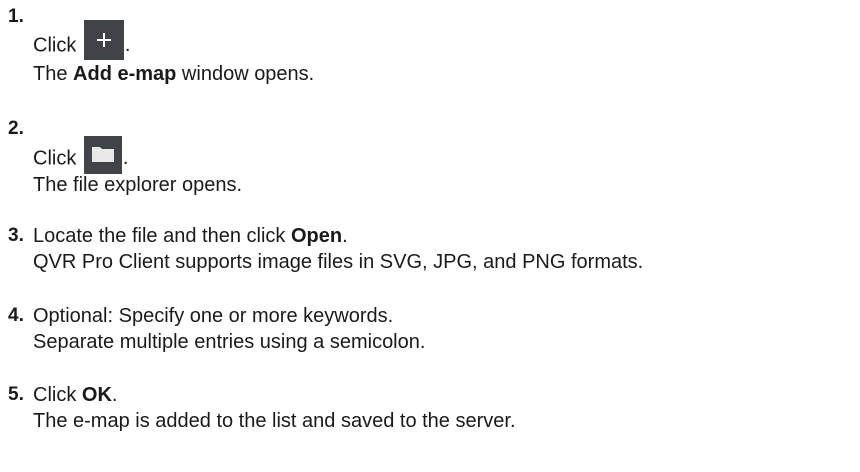  I want to click on instruction-text: Locate the file and then click, so click(162, 236).